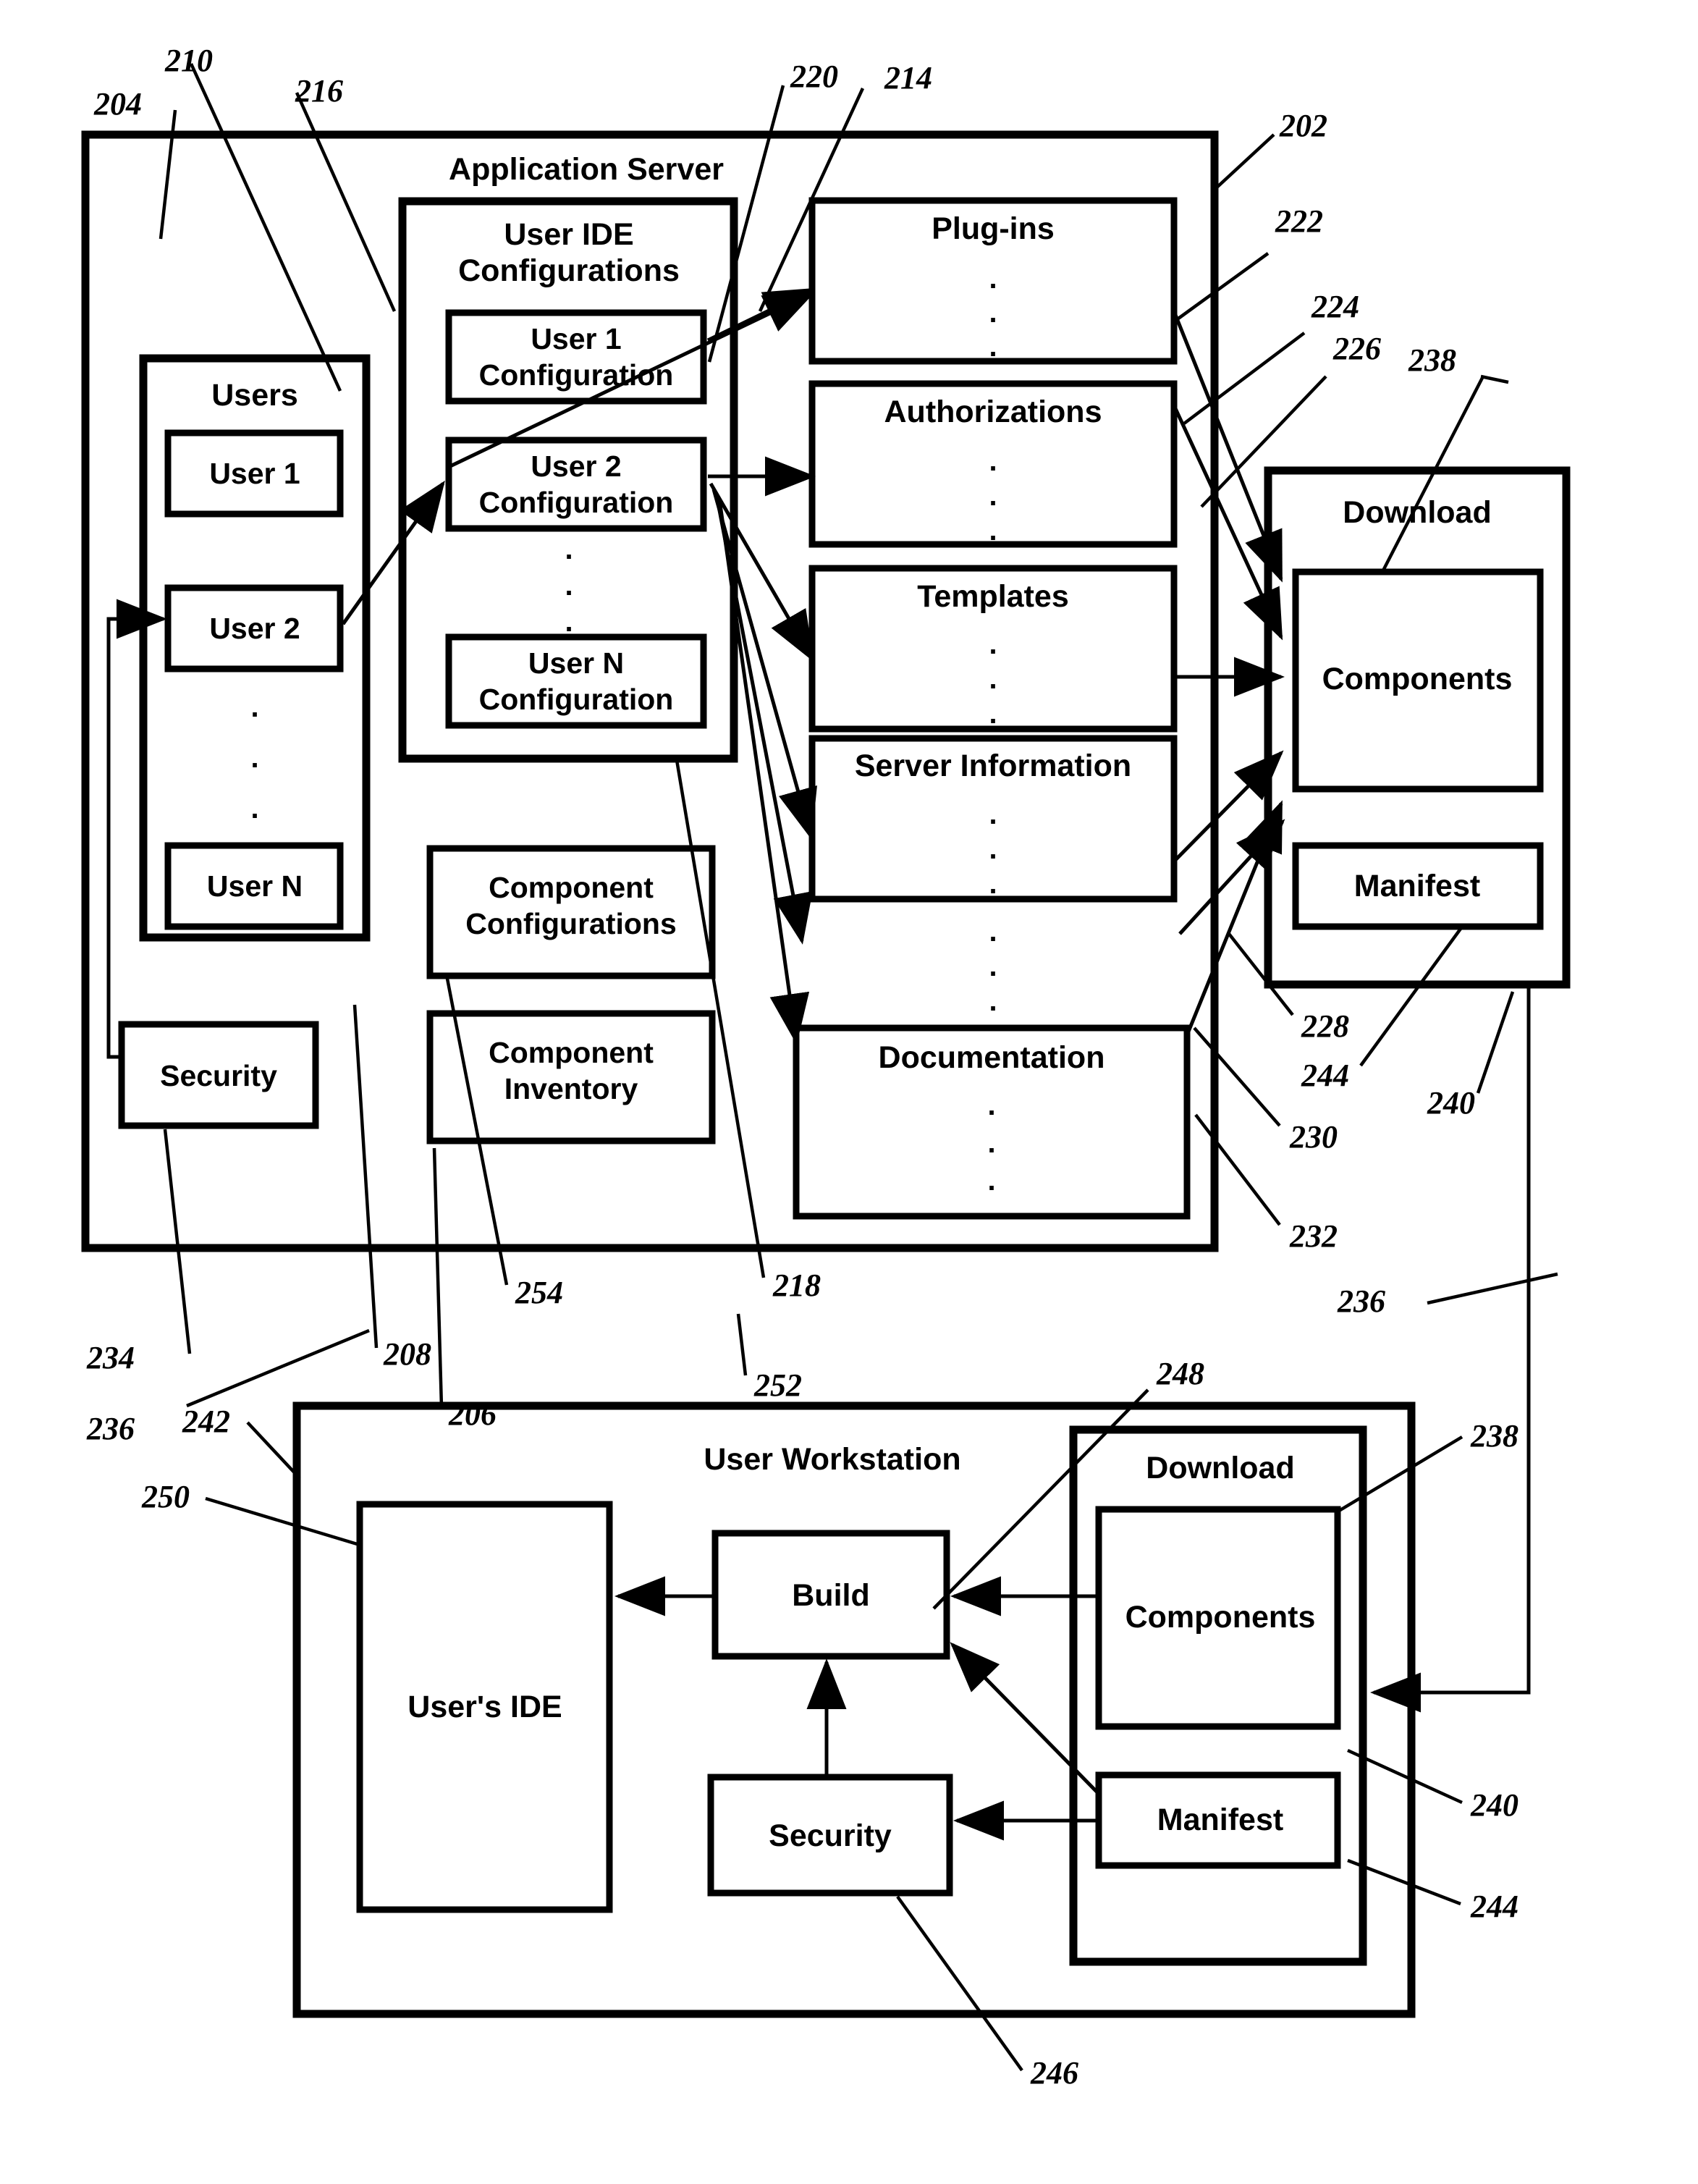 The image size is (1698, 2184). What do you see at coordinates (796, 1285) in the screenshot?
I see `ref-218: 218` at bounding box center [796, 1285].